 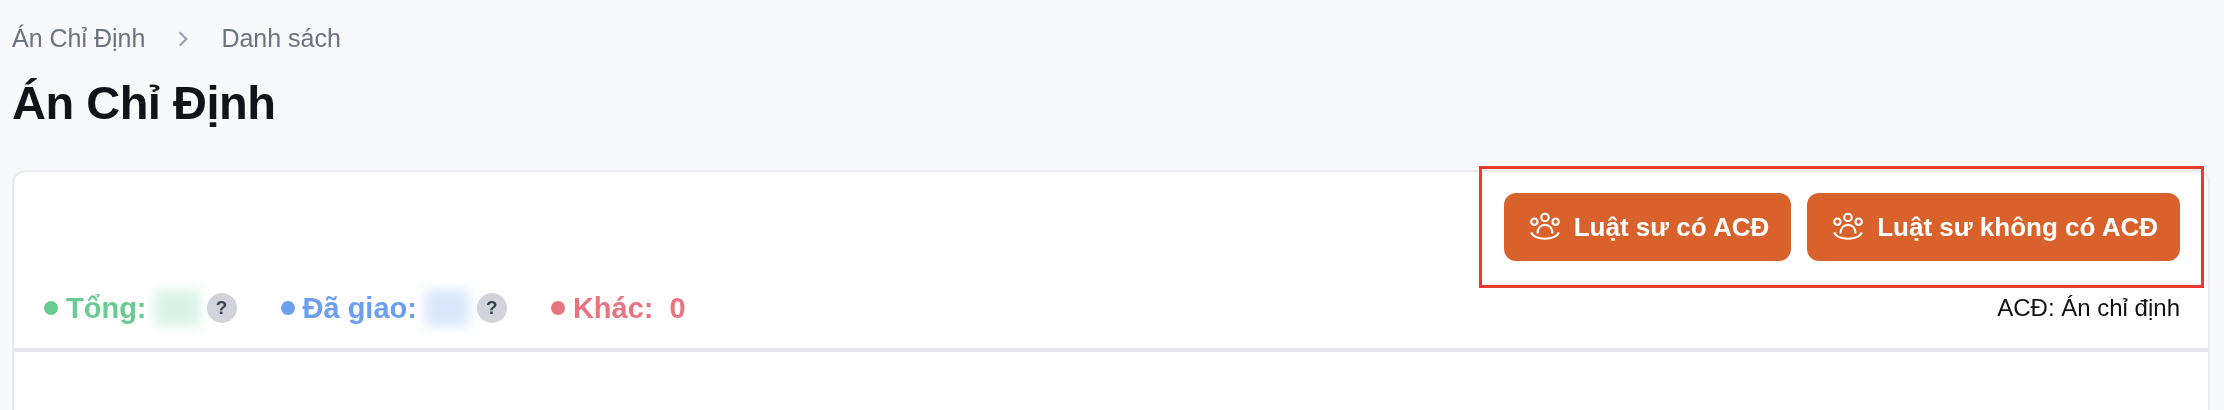 I want to click on chevron-right-icon, so click(x=183, y=38).